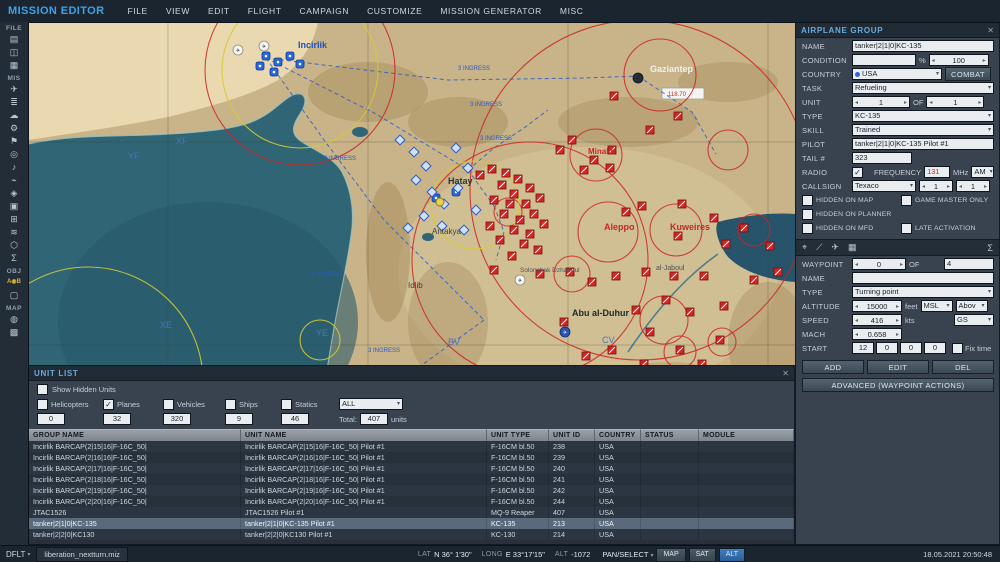 This screenshot has height=562, width=1000. Describe the element at coordinates (746, 435) in the screenshot. I see `column-header: MODULE` at that location.